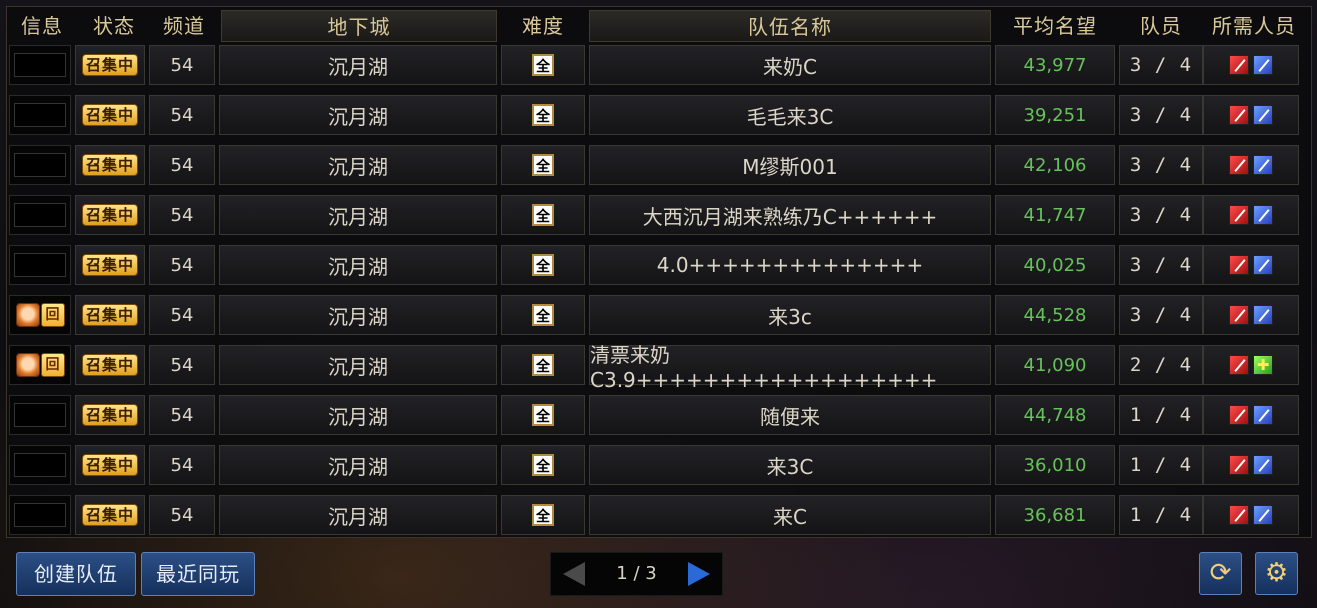 This screenshot has width=1317, height=608. I want to click on table-row: 召集中 54 沉月湖 全 大西沉月湖来熟练乃C++++++ 41,747 3 / 4, so click(657, 216).